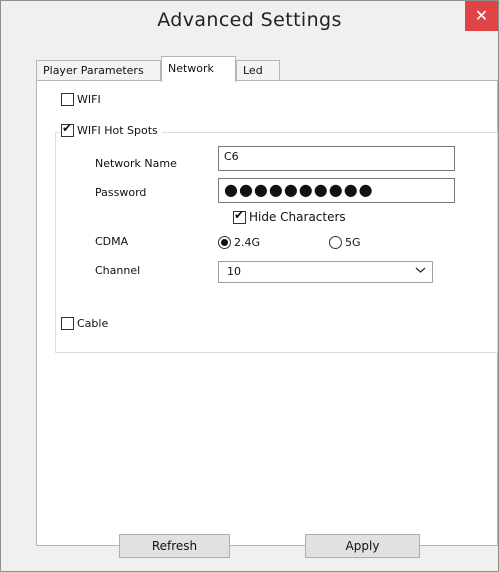 The image size is (499, 572). I want to click on title-bar: Advanced Settings ✕, so click(249, 20).